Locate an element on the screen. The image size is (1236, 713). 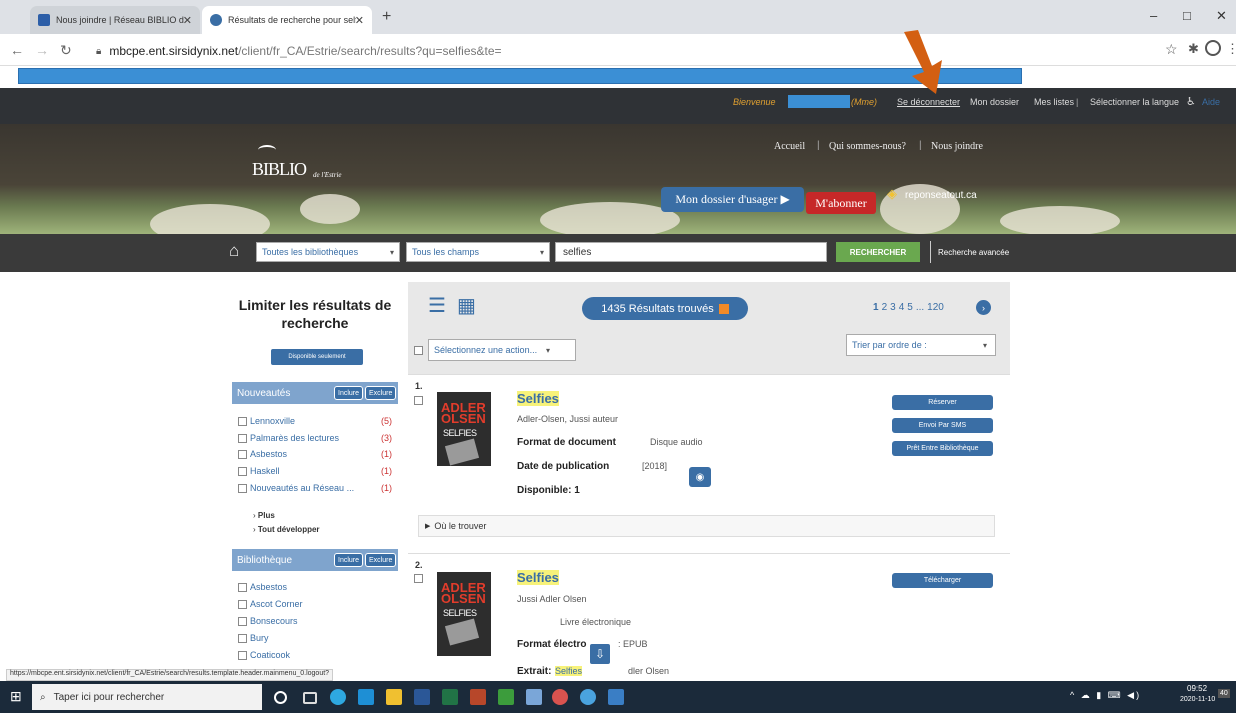
library-select: Toutes les bibliothèques ▾ is located at coordinates (328, 252).